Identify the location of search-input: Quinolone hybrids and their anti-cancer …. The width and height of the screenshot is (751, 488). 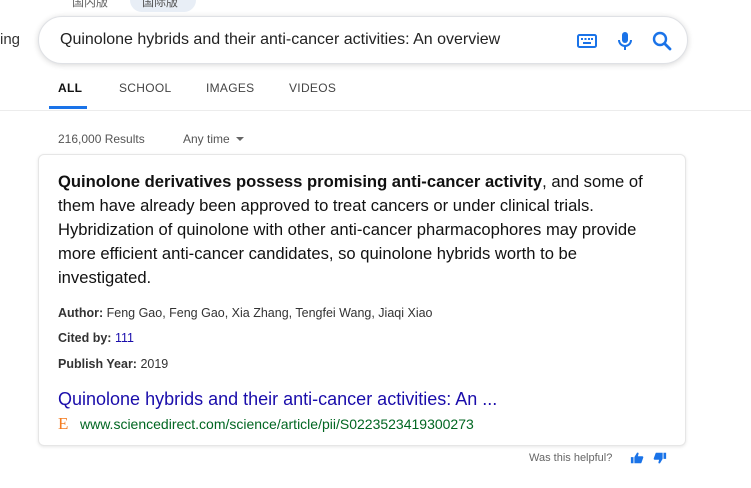
(280, 40).